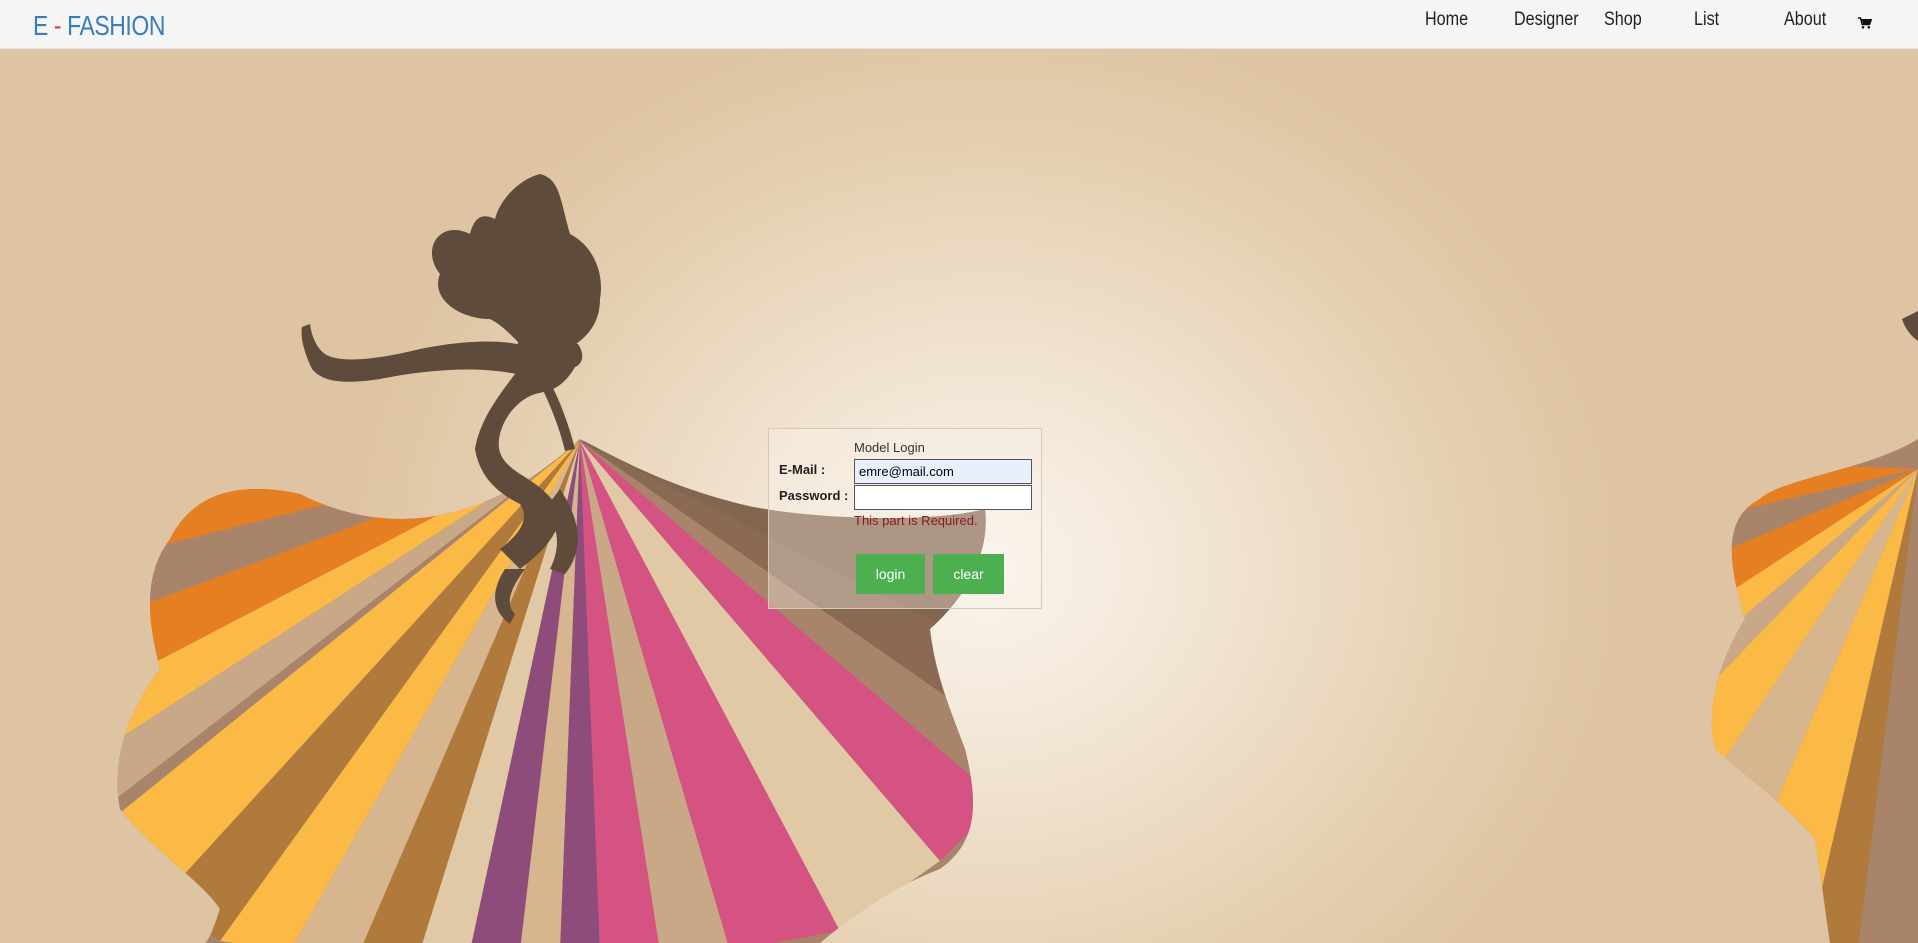 This screenshot has width=1918, height=943. Describe the element at coordinates (802, 469) in the screenshot. I see `email-label: E-Mail :` at that location.